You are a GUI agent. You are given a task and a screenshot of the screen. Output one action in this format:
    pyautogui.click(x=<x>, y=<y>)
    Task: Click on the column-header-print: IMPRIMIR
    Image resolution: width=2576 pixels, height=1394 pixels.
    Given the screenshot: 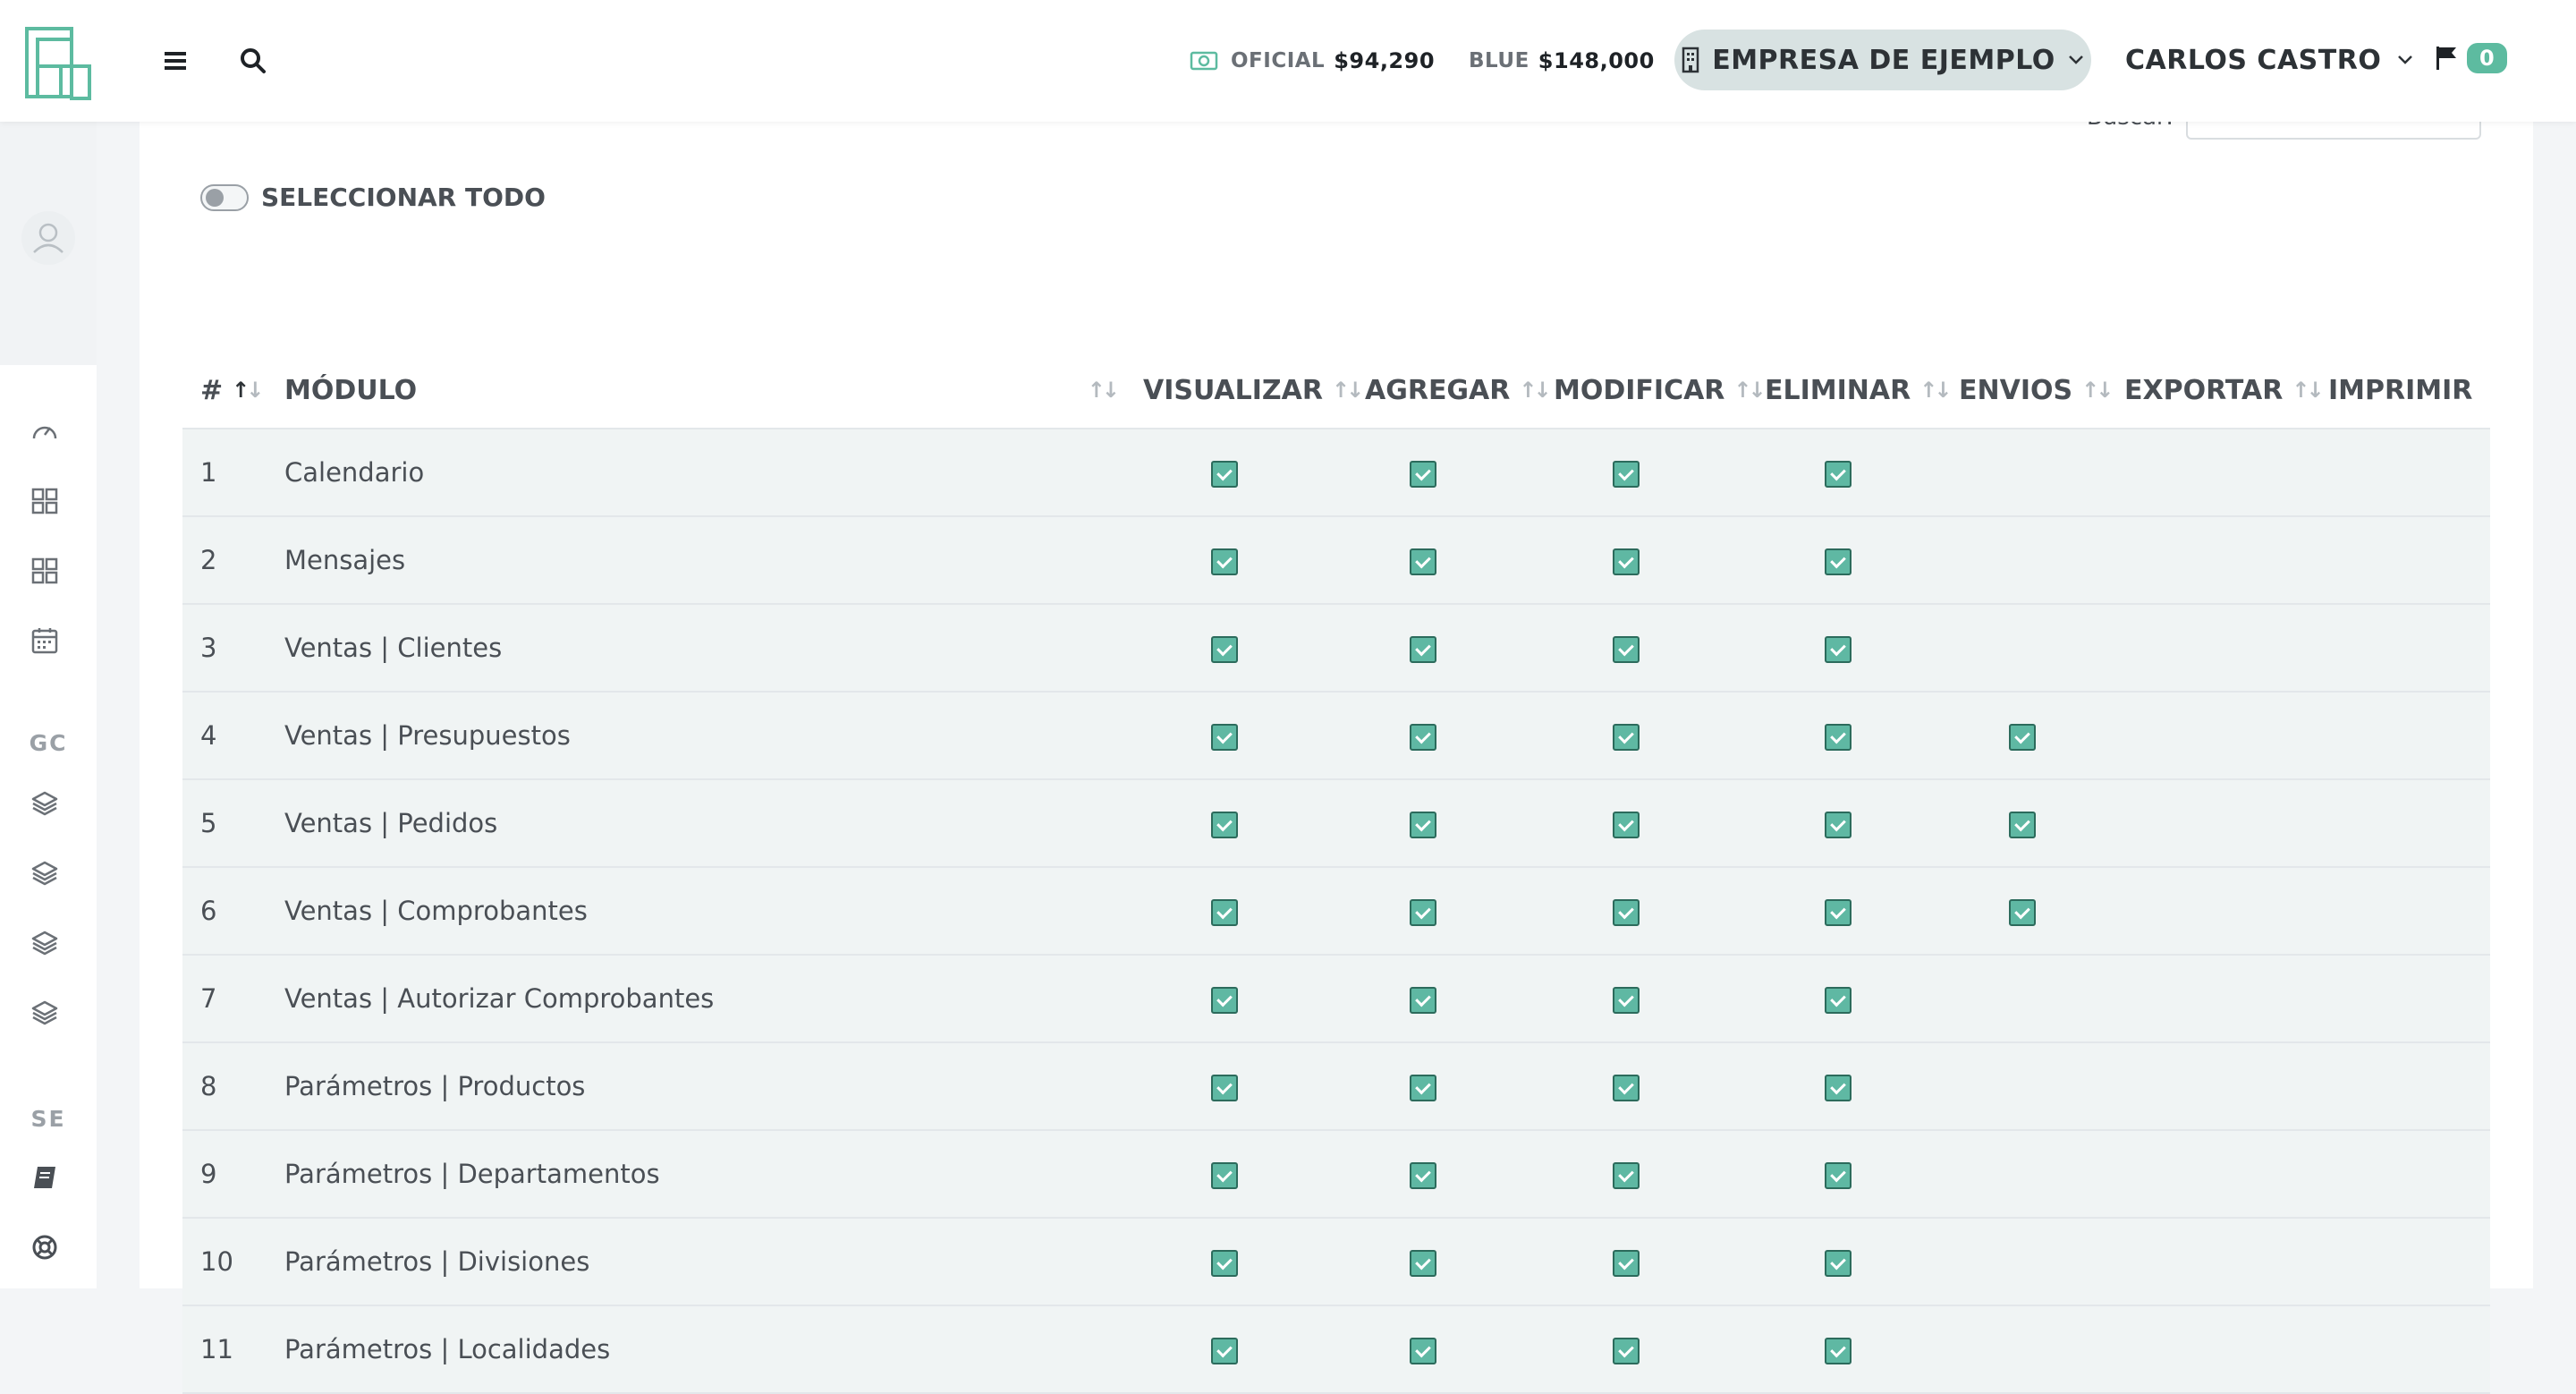 What is the action you would take?
    pyautogui.click(x=2403, y=391)
    